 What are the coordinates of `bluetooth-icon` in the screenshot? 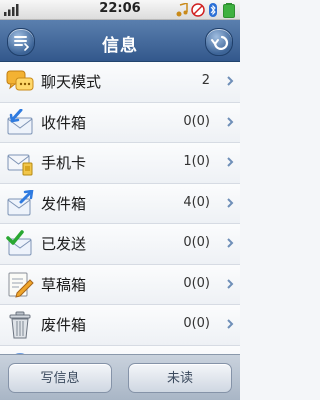 It's located at (213, 10).